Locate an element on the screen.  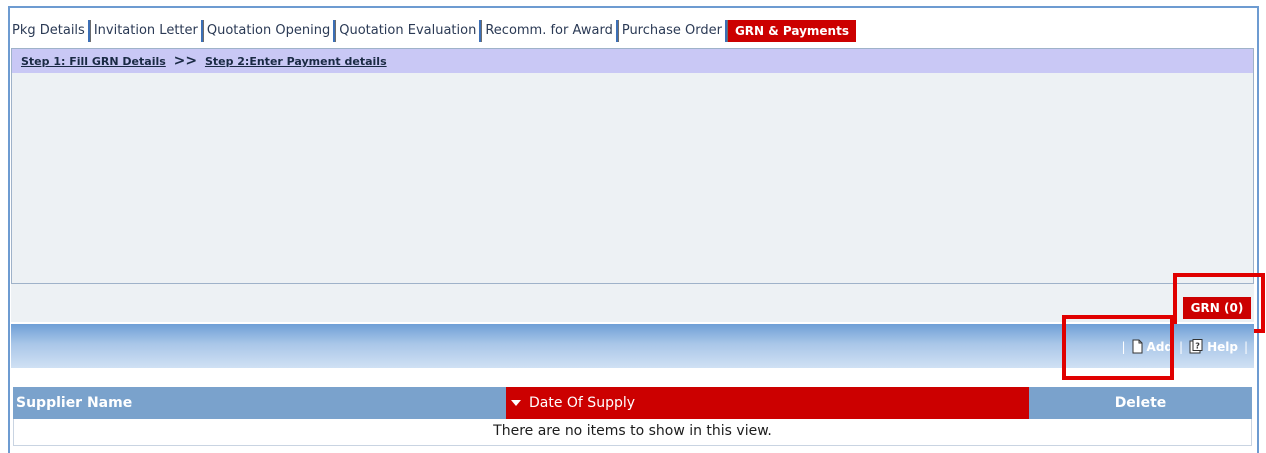
help-icon: ? is located at coordinates (1196, 346).